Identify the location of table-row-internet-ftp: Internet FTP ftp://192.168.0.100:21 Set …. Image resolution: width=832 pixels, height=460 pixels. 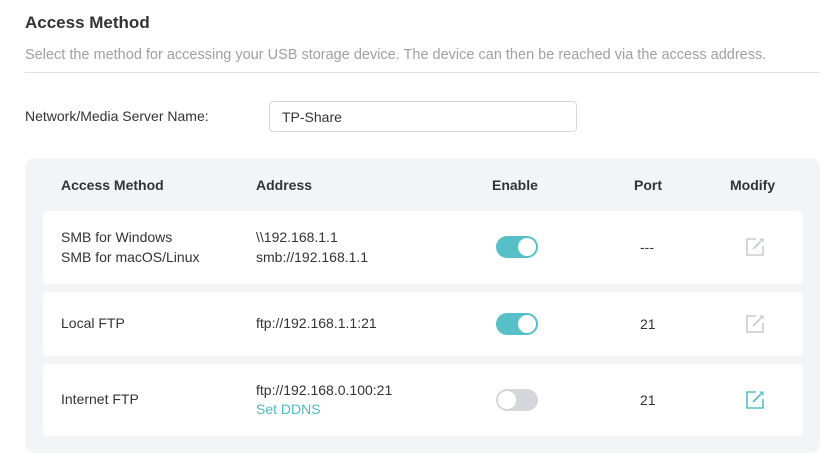
(423, 400).